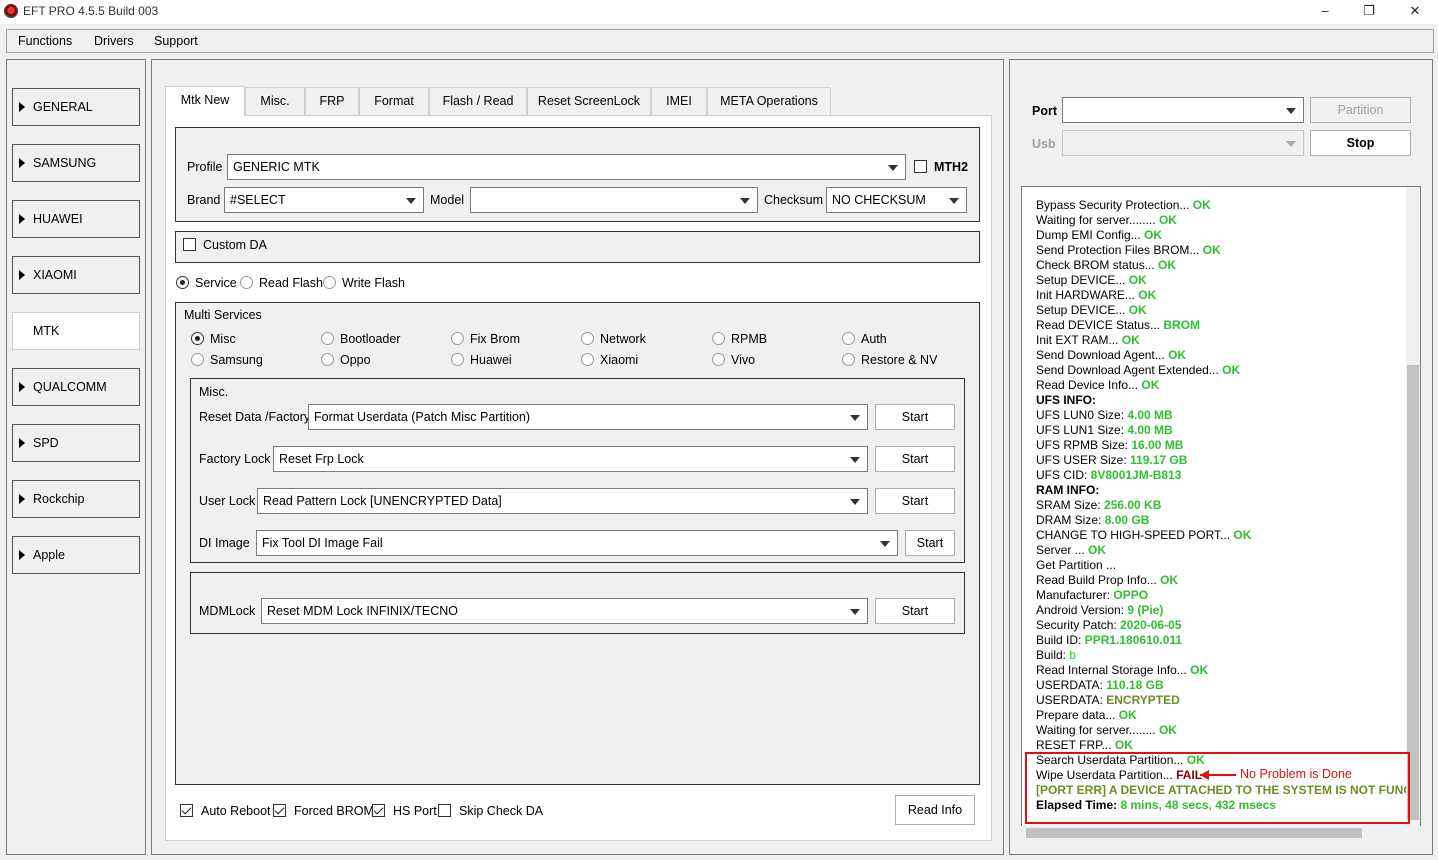 Image resolution: width=1438 pixels, height=860 pixels. Describe the element at coordinates (322, 543) in the screenshot. I see `di-image-value: Fix Tool DI Image Fail` at that location.